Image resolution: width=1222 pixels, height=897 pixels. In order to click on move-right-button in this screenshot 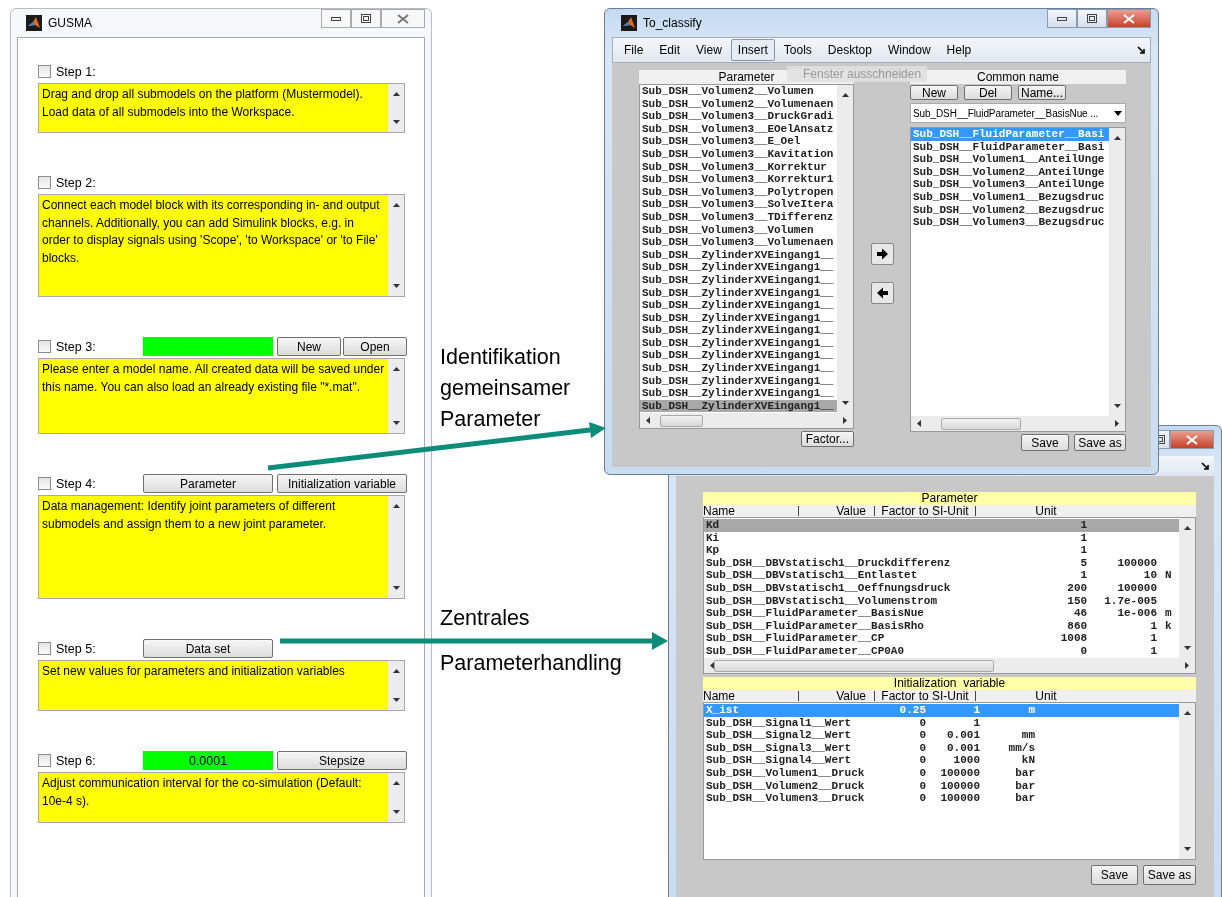, I will do `click(882, 254)`.